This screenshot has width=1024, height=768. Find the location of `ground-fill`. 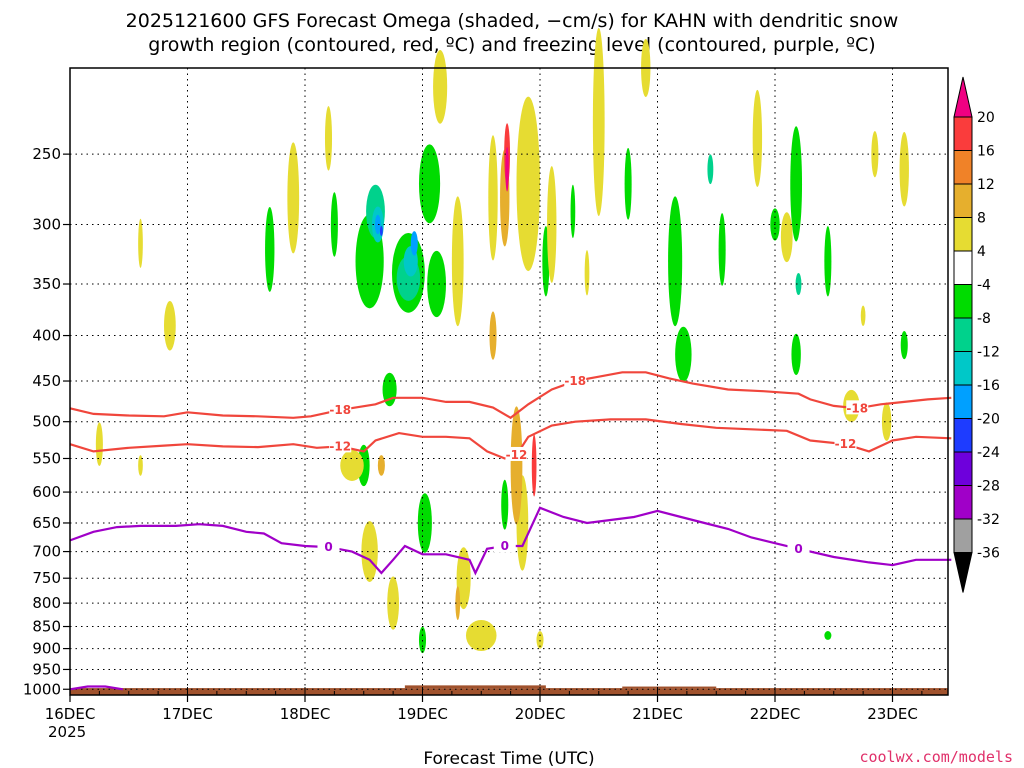

ground-fill is located at coordinates (509, 691).